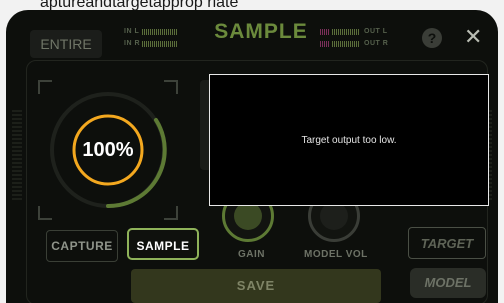  I want to click on output-right-peak, so click(325, 44).